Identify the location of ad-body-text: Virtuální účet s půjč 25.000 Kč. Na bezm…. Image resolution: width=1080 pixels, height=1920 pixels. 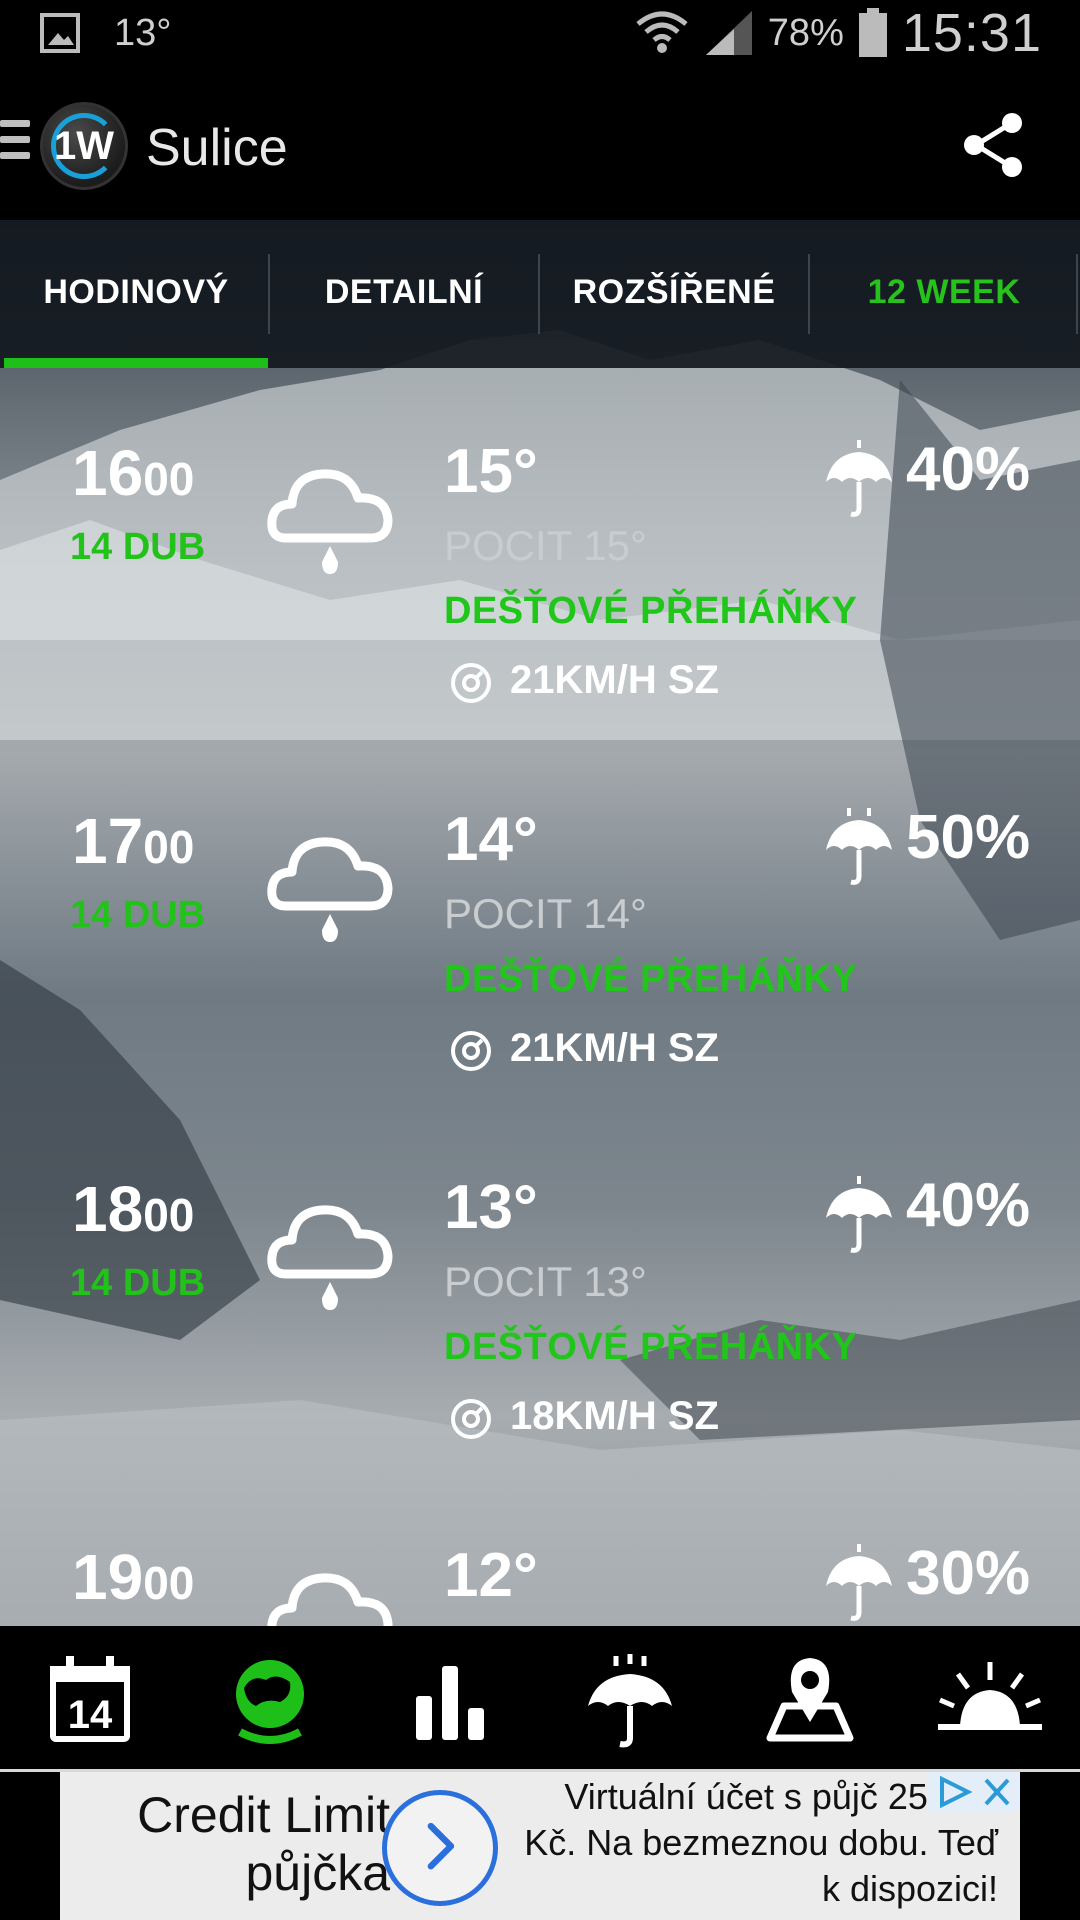
(759, 1843).